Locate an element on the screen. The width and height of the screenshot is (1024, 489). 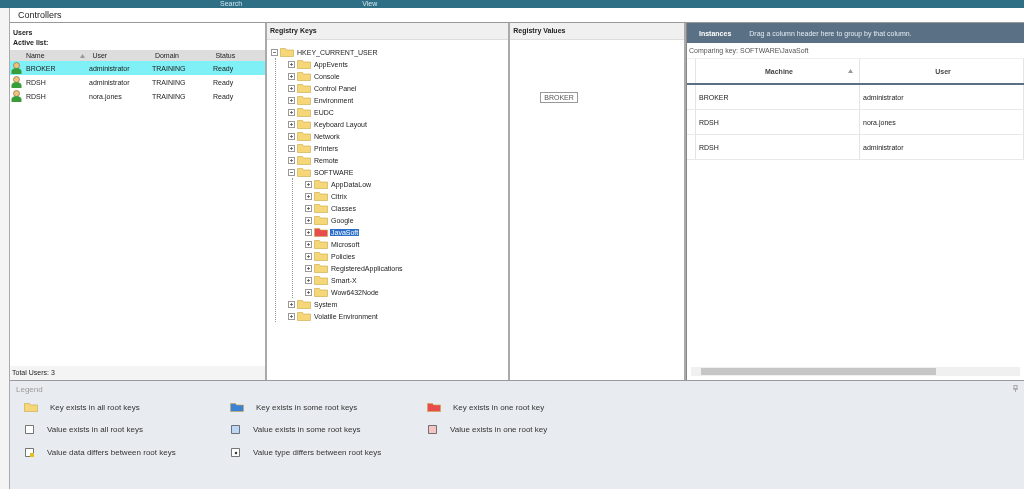
legend-label: Value exists in all root keys is located at coordinates (95, 429).